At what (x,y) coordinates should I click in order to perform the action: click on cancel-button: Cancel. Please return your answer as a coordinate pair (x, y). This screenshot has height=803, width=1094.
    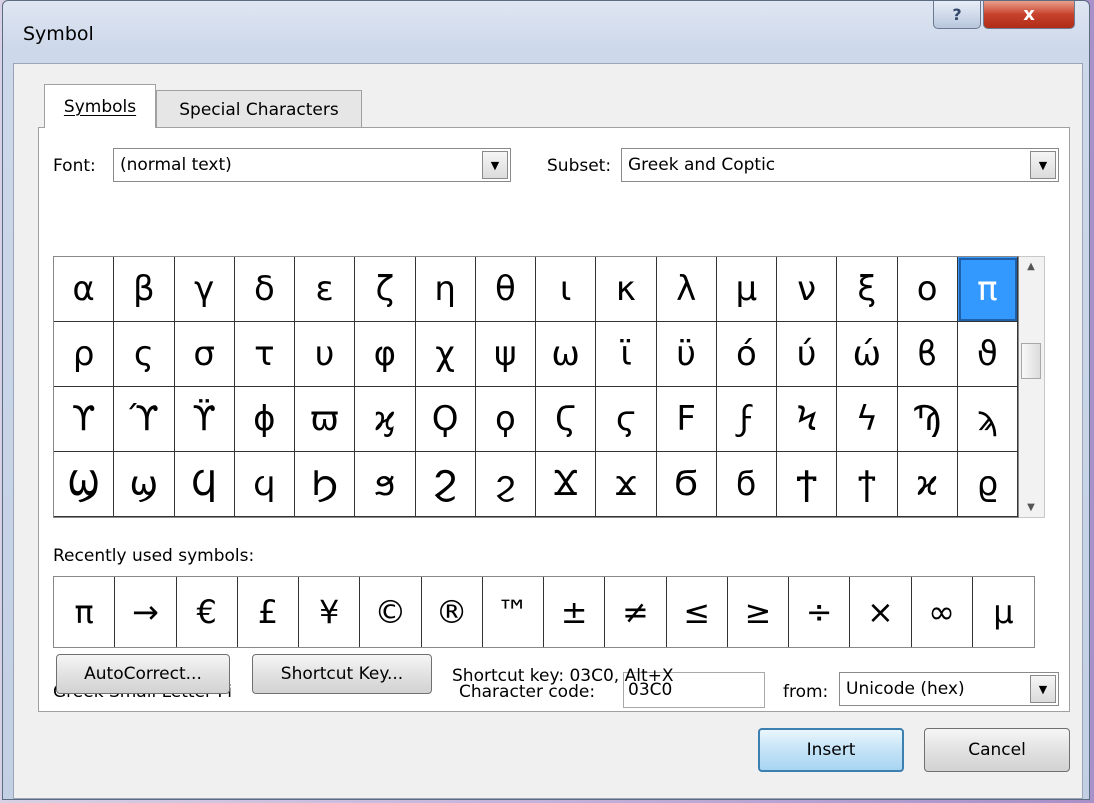
    Looking at the image, I should click on (997, 750).